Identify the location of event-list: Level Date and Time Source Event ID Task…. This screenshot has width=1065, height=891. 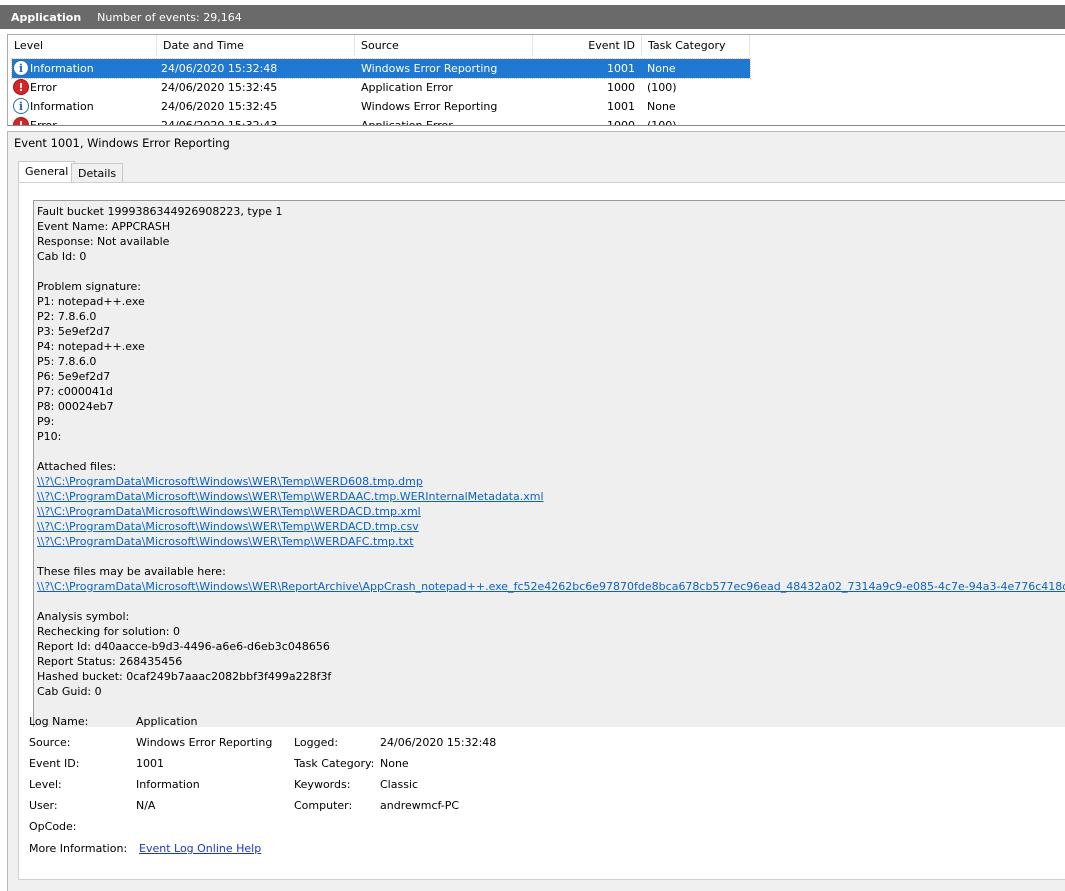
(536, 80).